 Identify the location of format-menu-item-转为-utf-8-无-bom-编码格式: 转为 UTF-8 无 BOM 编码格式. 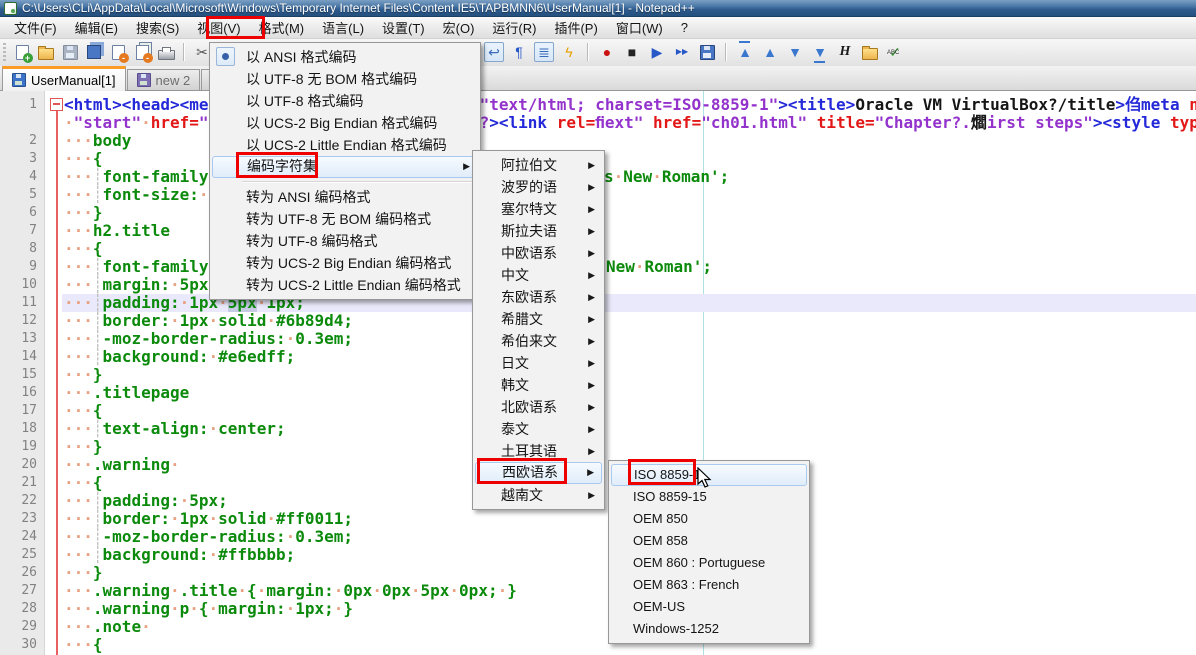
(345, 219).